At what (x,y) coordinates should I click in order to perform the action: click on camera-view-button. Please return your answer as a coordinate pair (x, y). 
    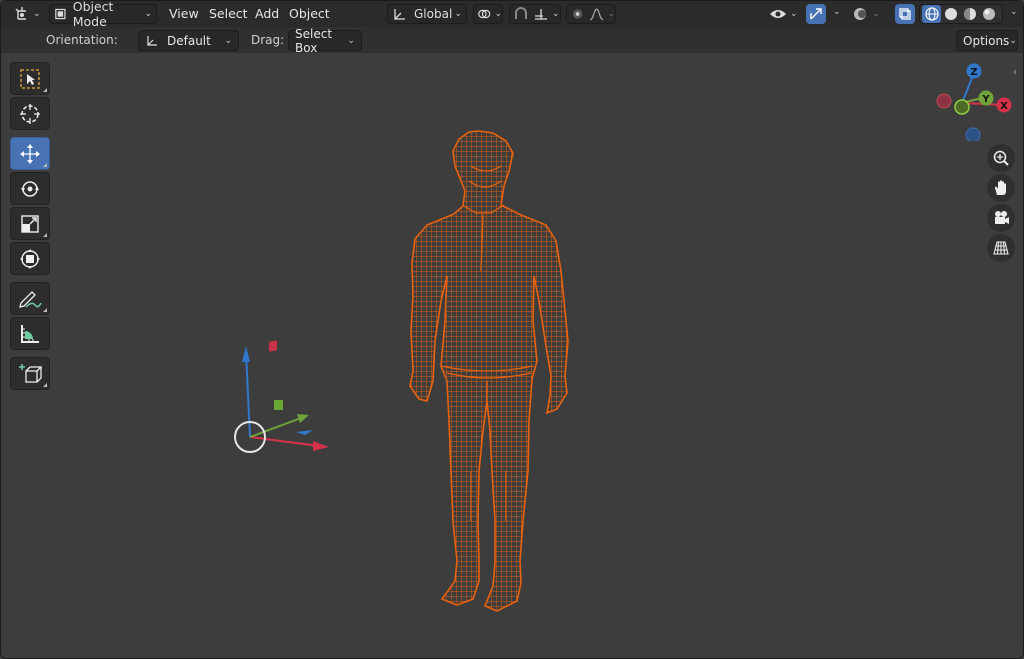
    Looking at the image, I should click on (1001, 218).